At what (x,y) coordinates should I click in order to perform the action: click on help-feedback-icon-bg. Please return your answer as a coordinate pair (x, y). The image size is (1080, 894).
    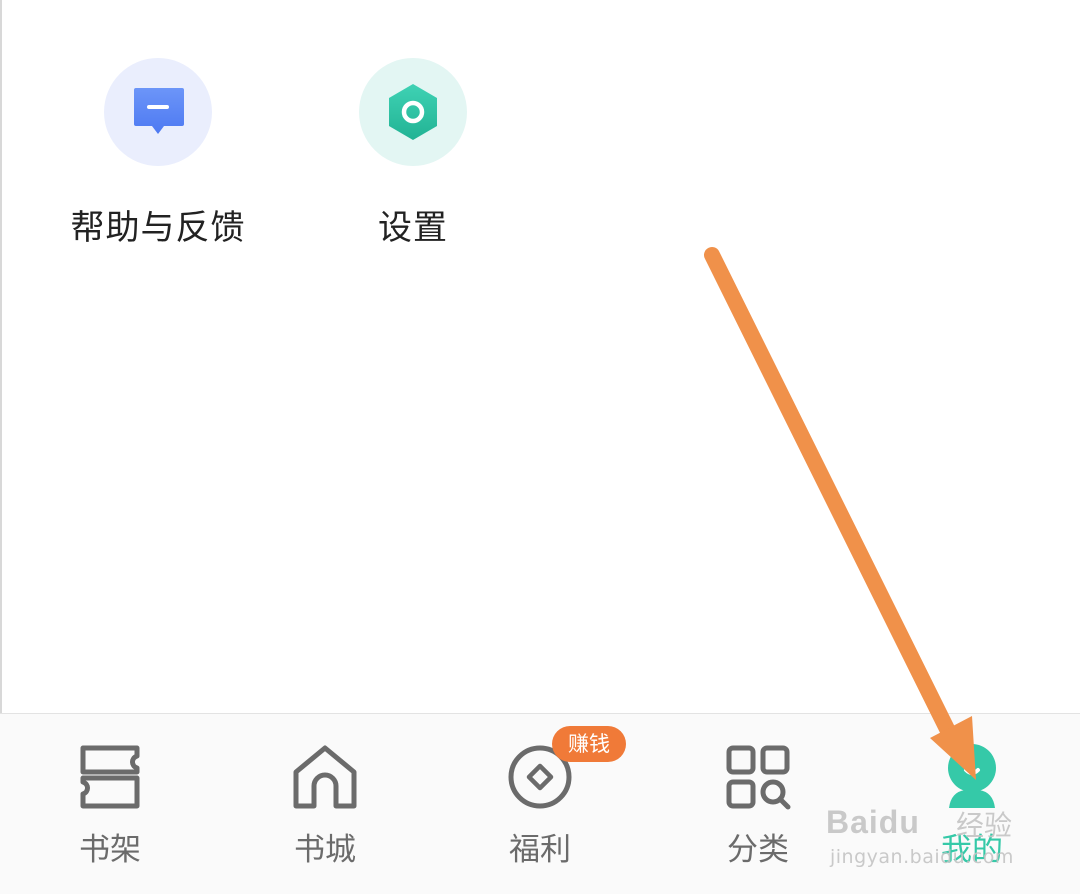
    Looking at the image, I should click on (158, 112).